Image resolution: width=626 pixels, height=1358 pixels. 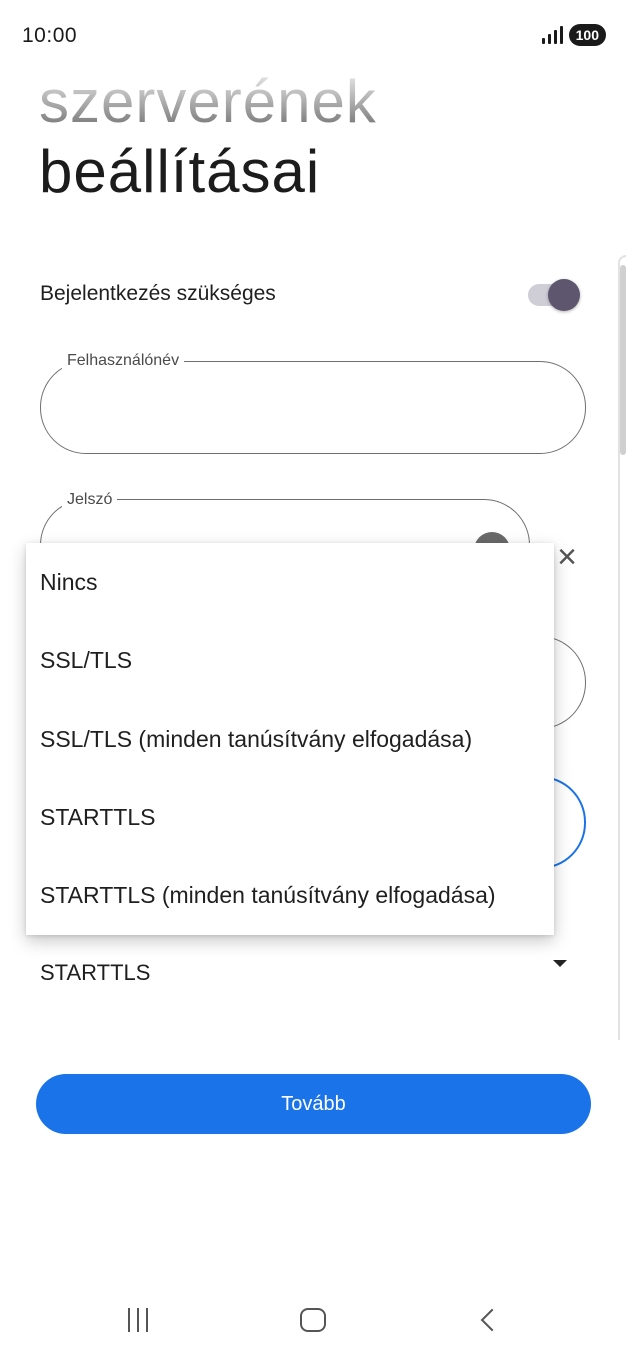 What do you see at coordinates (290, 582) in the screenshot?
I see `menu-item-none: Nincs` at bounding box center [290, 582].